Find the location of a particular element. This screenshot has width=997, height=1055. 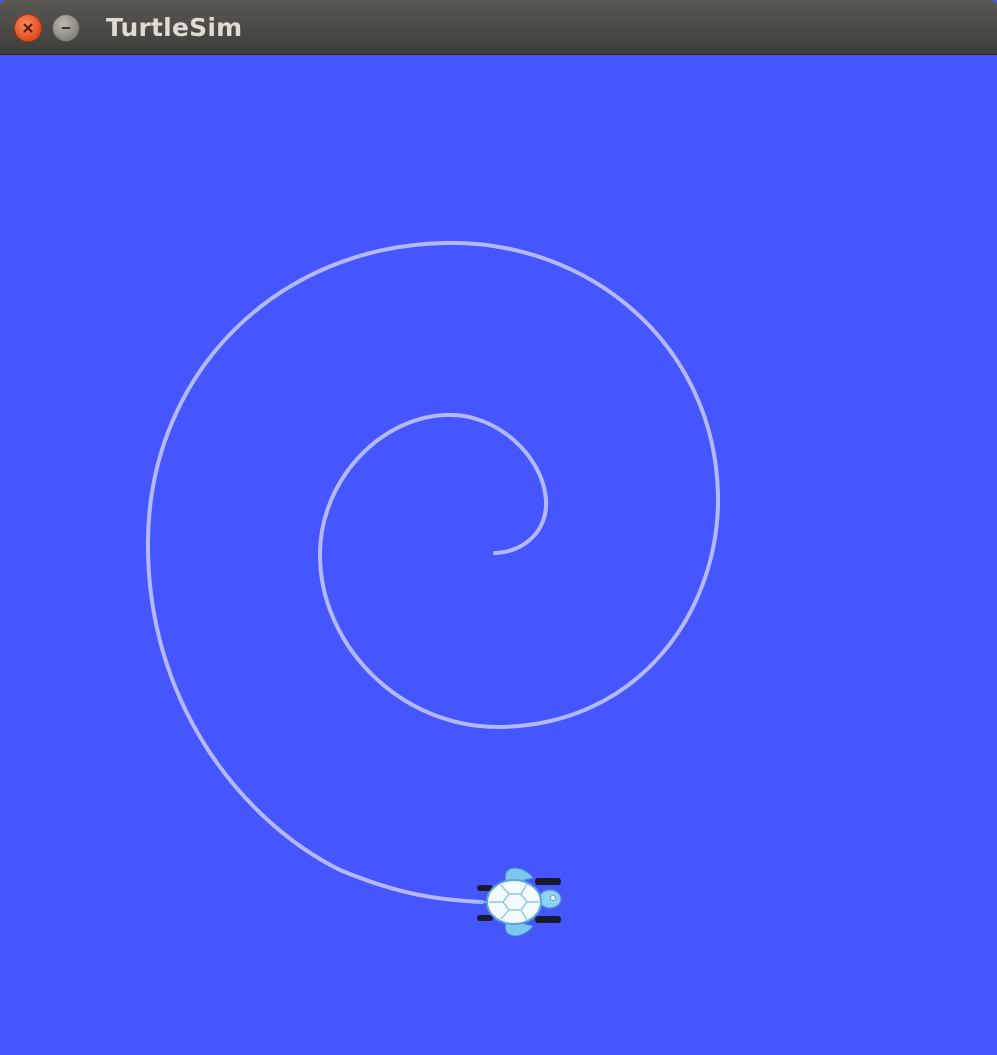

close-icon is located at coordinates (28, 28).